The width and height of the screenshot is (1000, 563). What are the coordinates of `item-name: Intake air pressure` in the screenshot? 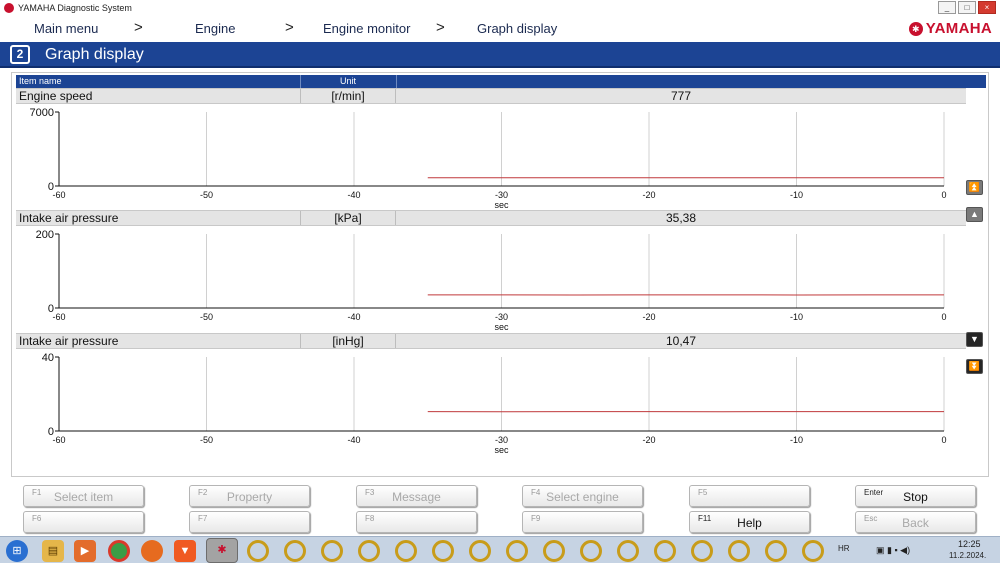 It's located at (69, 341).